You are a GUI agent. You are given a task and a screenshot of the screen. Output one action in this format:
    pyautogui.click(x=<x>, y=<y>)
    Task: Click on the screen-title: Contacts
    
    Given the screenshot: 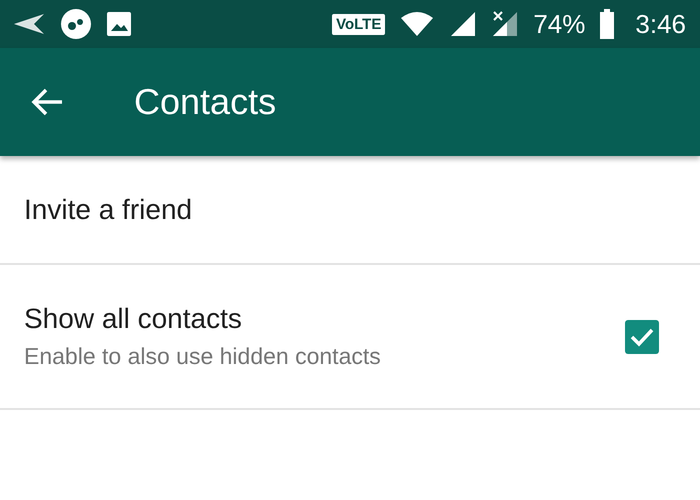 What is the action you would take?
    pyautogui.click(x=205, y=102)
    